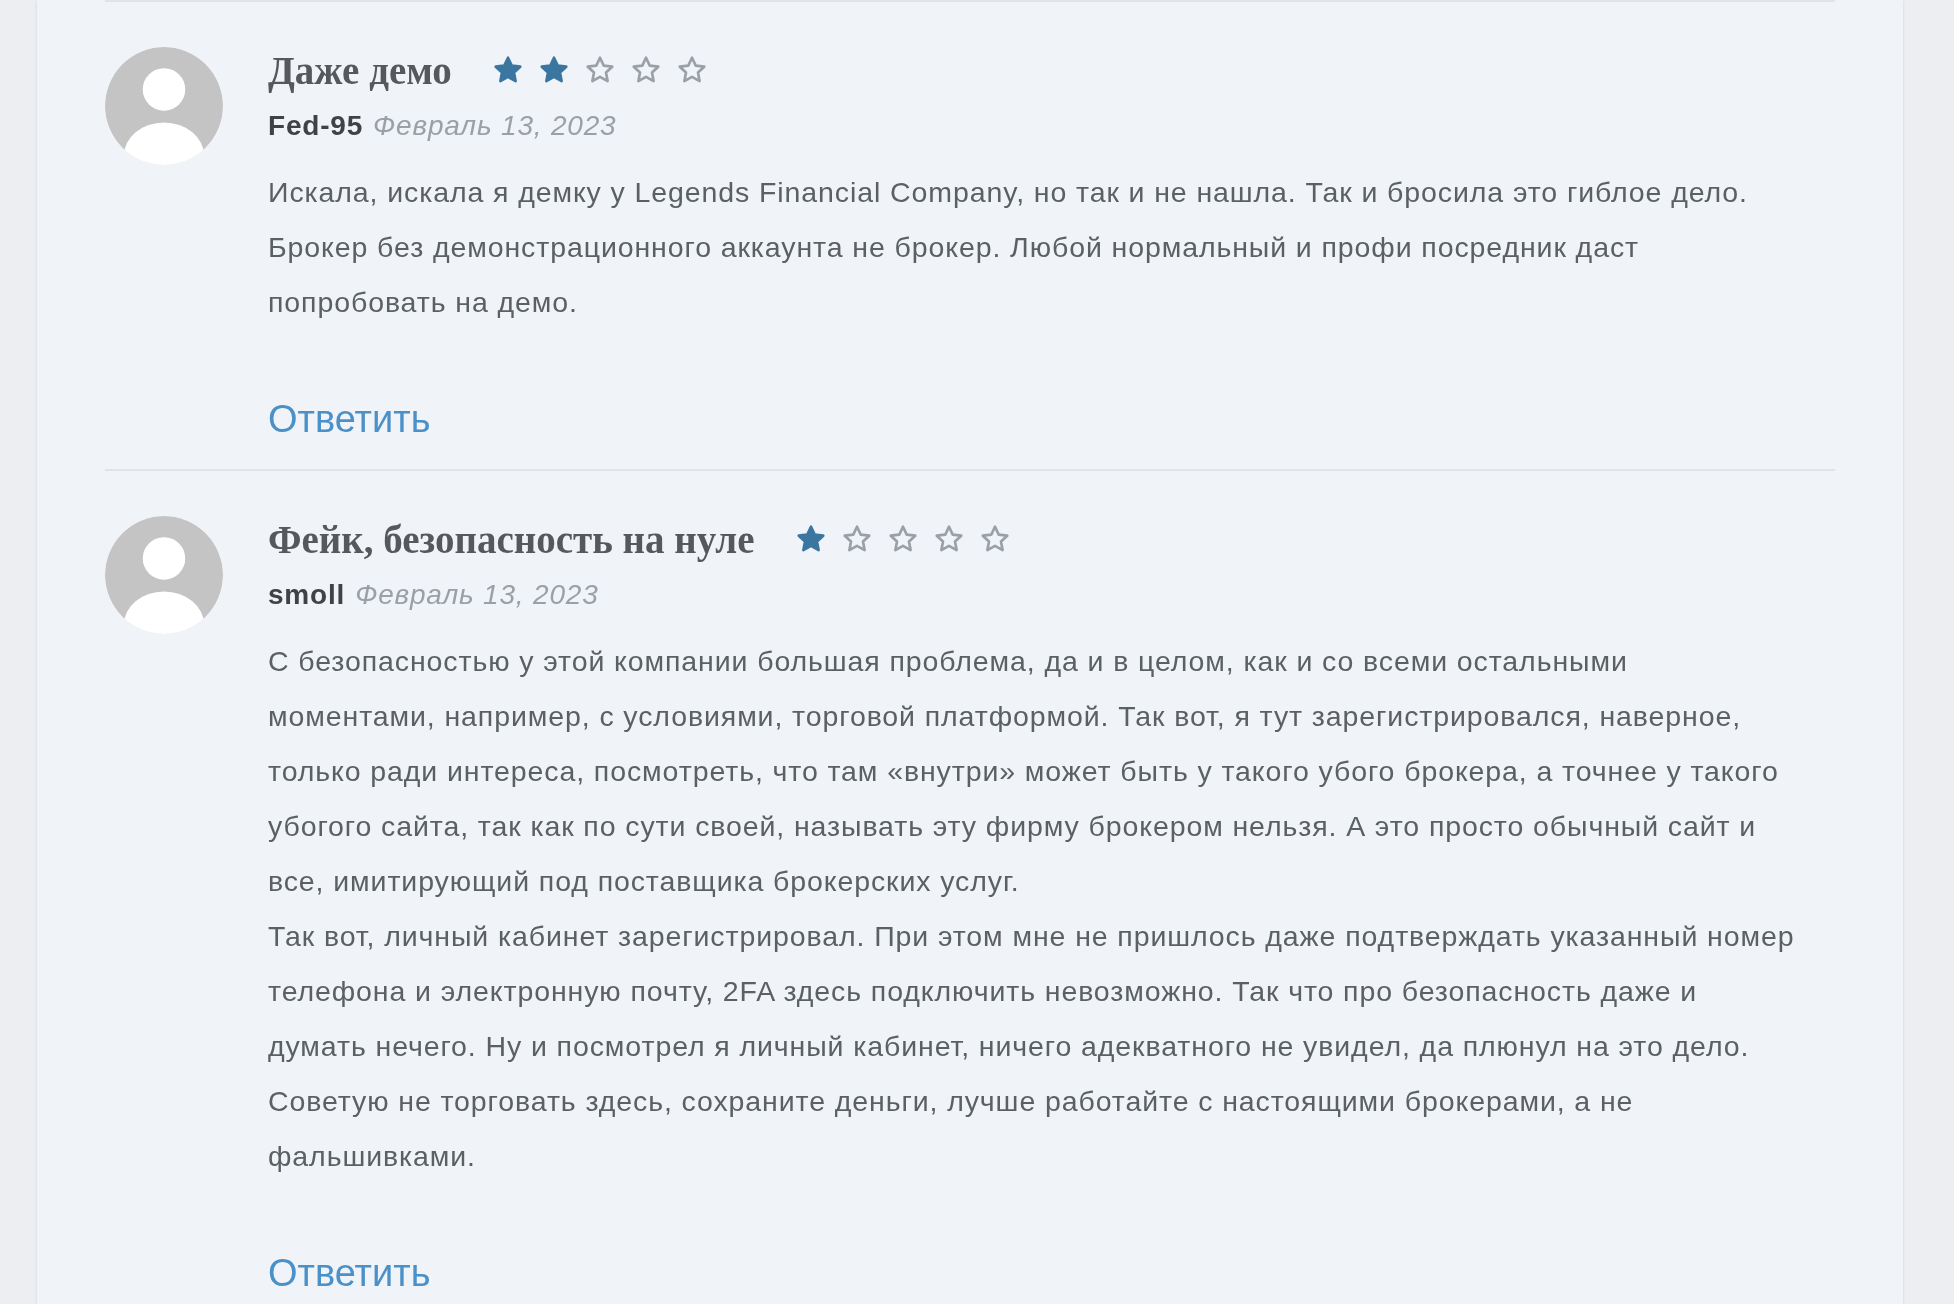 The width and height of the screenshot is (1954, 1304). What do you see at coordinates (1008, 247) in the screenshot?
I see `review-text: Искала, искала я демку у Legends Financial Company, но так и не нашла. Так и бросила это гиблое дело. Брокер без демонстрационного аккаунта не брокер. Любой нормальный и профи посредник даст попробовать на демо.` at bounding box center [1008, 247].